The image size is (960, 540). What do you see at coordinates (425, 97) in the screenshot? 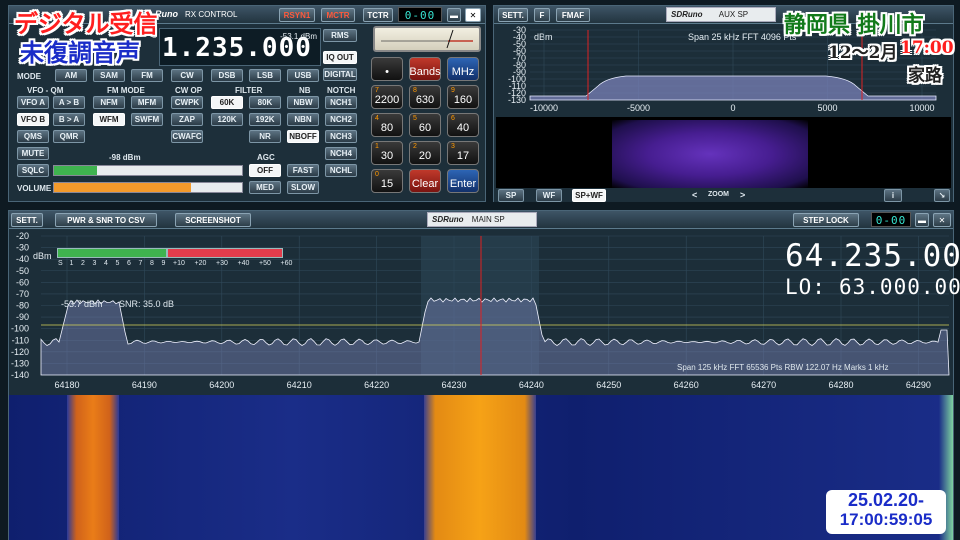
I see `keypad-key-4: 8 630` at bounding box center [425, 97].